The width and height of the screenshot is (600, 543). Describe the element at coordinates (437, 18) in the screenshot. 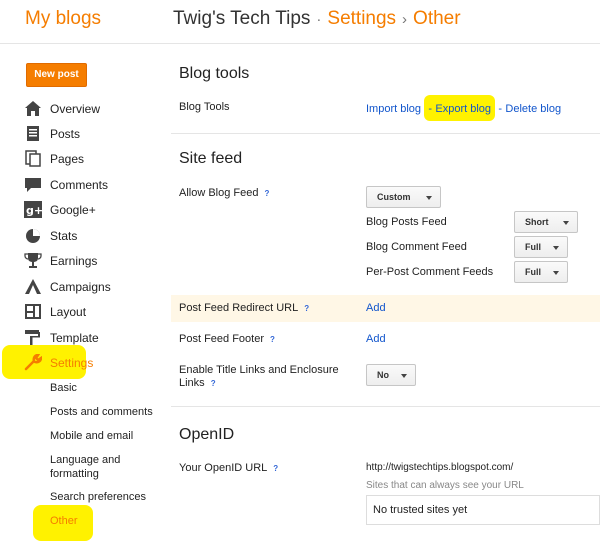

I see `breadcrumb-other: Other` at that location.